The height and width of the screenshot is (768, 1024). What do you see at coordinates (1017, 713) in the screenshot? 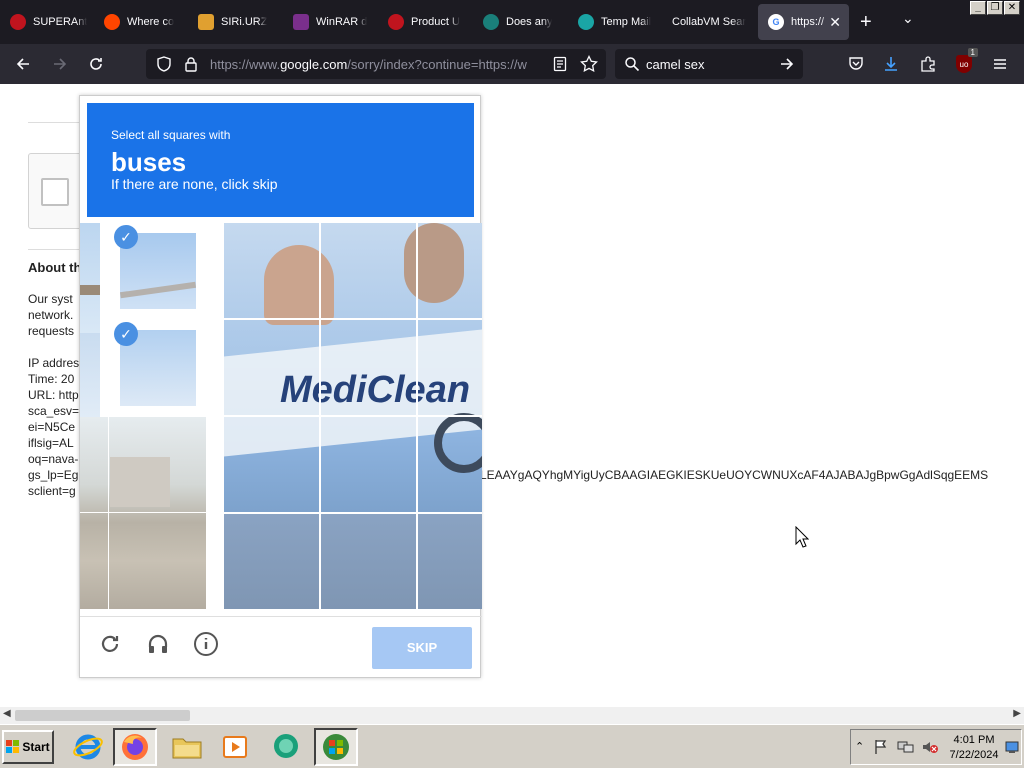
I see `scroll-right-arrow-icon: ▶` at bounding box center [1017, 713].